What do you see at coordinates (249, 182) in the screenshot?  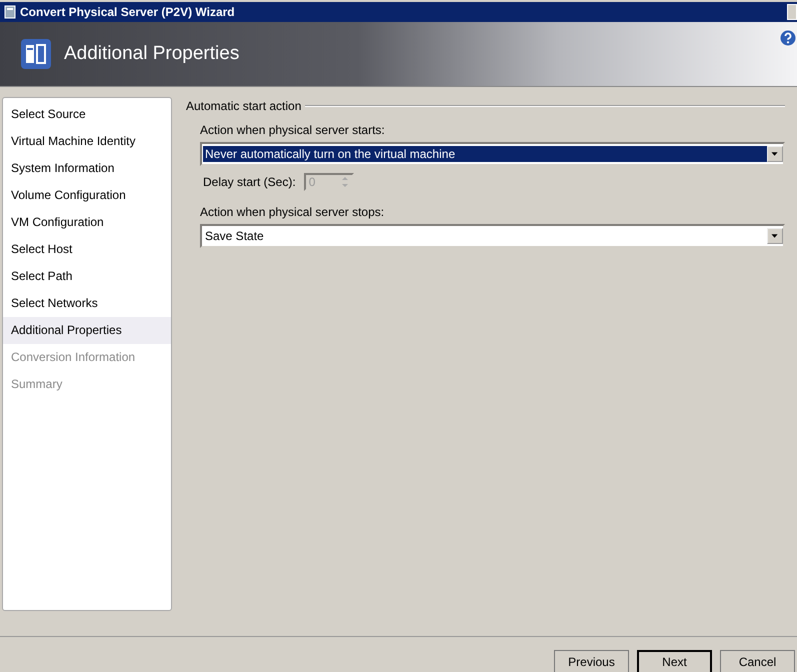 I see `field-label: Delay start (Sec):` at bounding box center [249, 182].